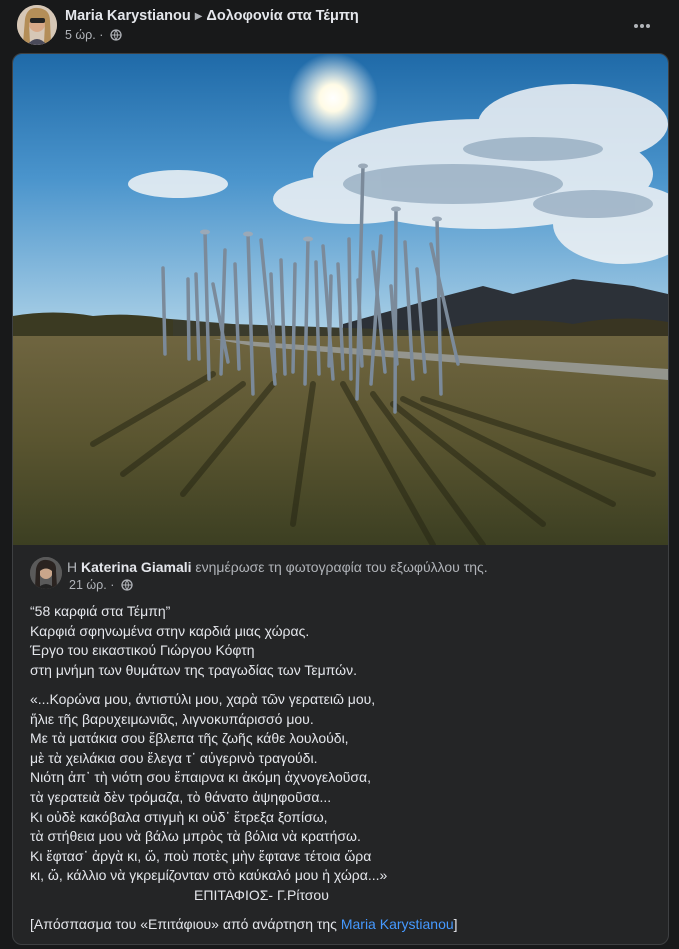 This screenshot has width=679, height=949. I want to click on more-options-button, so click(642, 26).